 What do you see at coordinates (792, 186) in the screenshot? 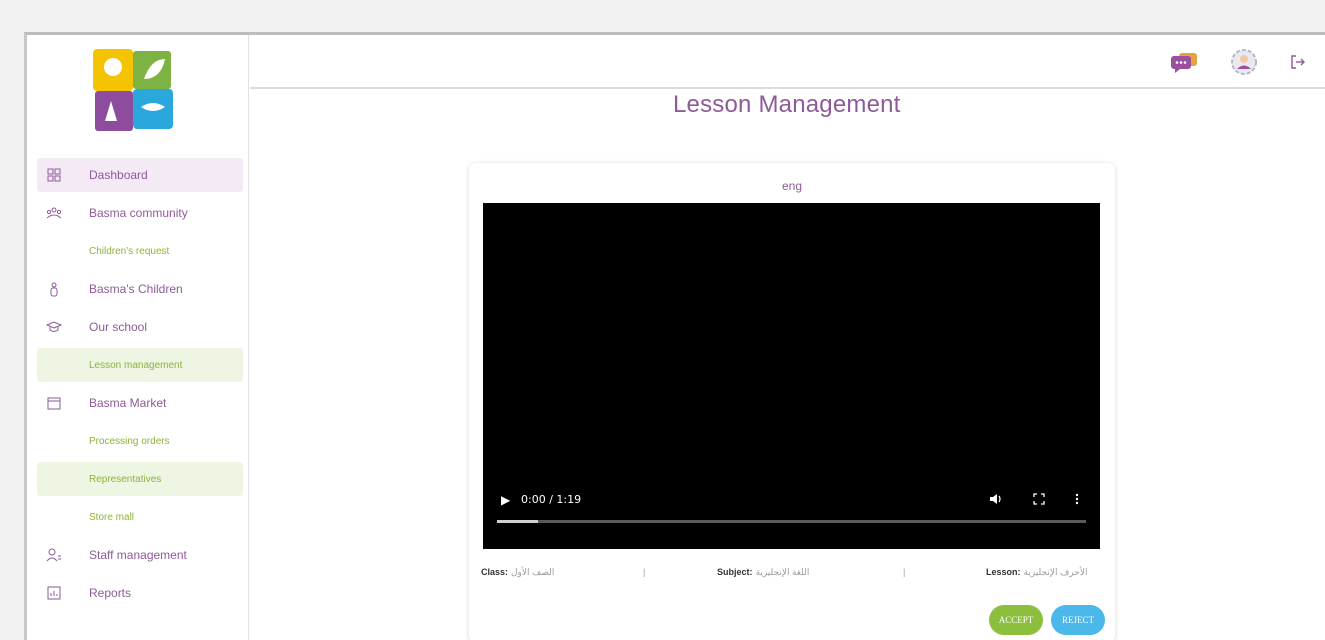
I see `lesson-title: eng` at bounding box center [792, 186].